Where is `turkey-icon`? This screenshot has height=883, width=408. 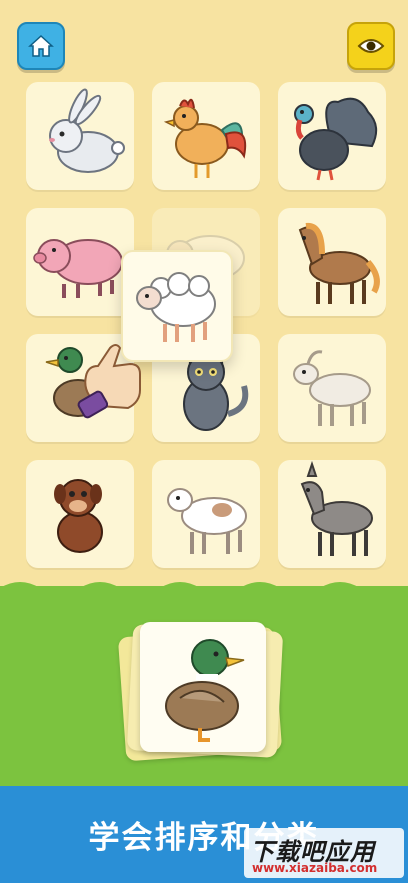
turkey-icon is located at coordinates (336, 139).